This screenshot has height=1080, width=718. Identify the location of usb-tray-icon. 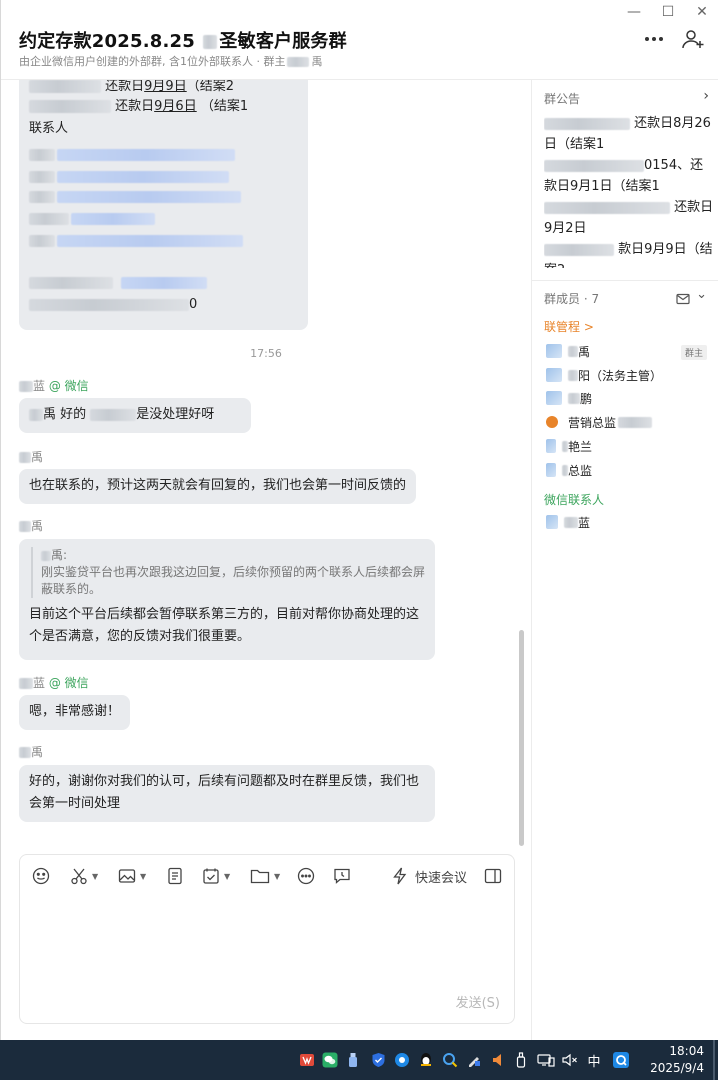
(353, 1060).